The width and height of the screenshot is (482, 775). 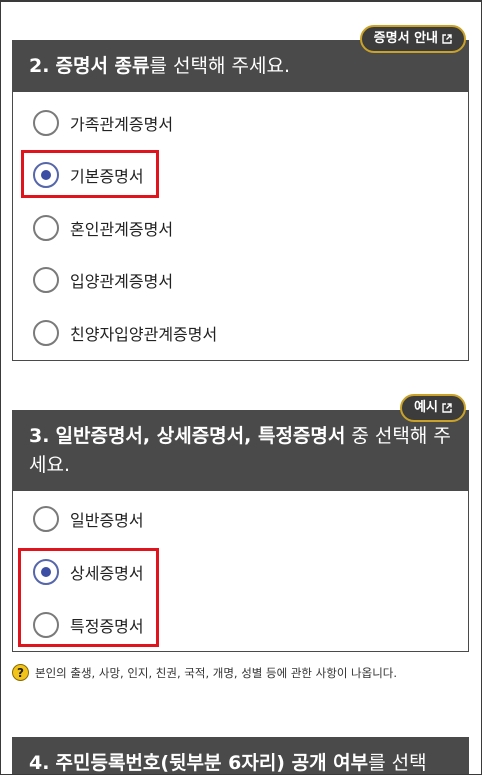 I want to click on radio-option-basic: 기본증명서, so click(x=78, y=175).